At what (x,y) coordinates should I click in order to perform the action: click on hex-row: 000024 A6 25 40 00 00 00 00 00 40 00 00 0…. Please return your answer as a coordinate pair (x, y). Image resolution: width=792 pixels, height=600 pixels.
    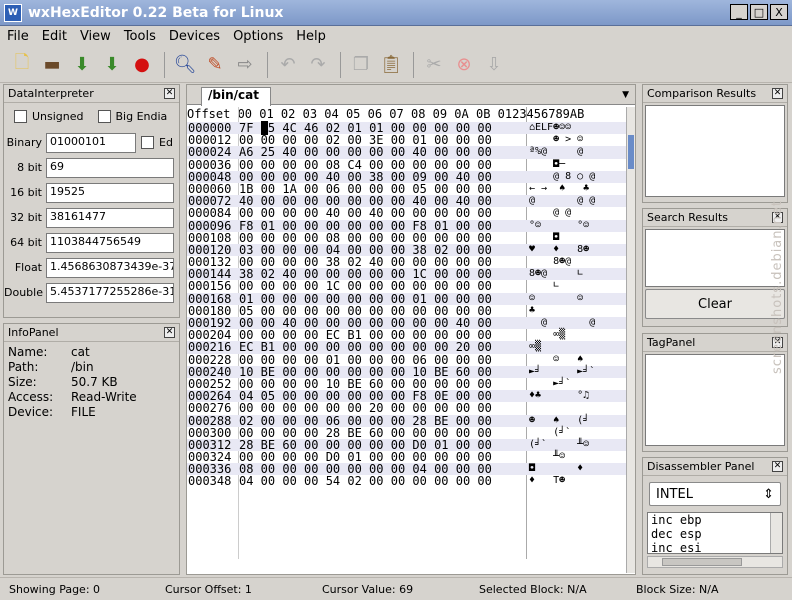
    Looking at the image, I should click on (407, 152).